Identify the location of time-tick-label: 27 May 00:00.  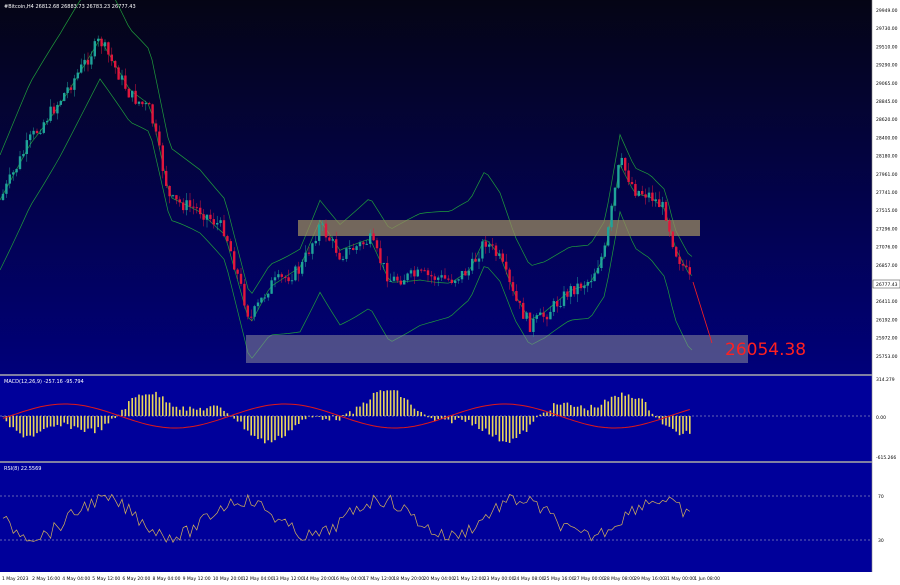
(589, 579).